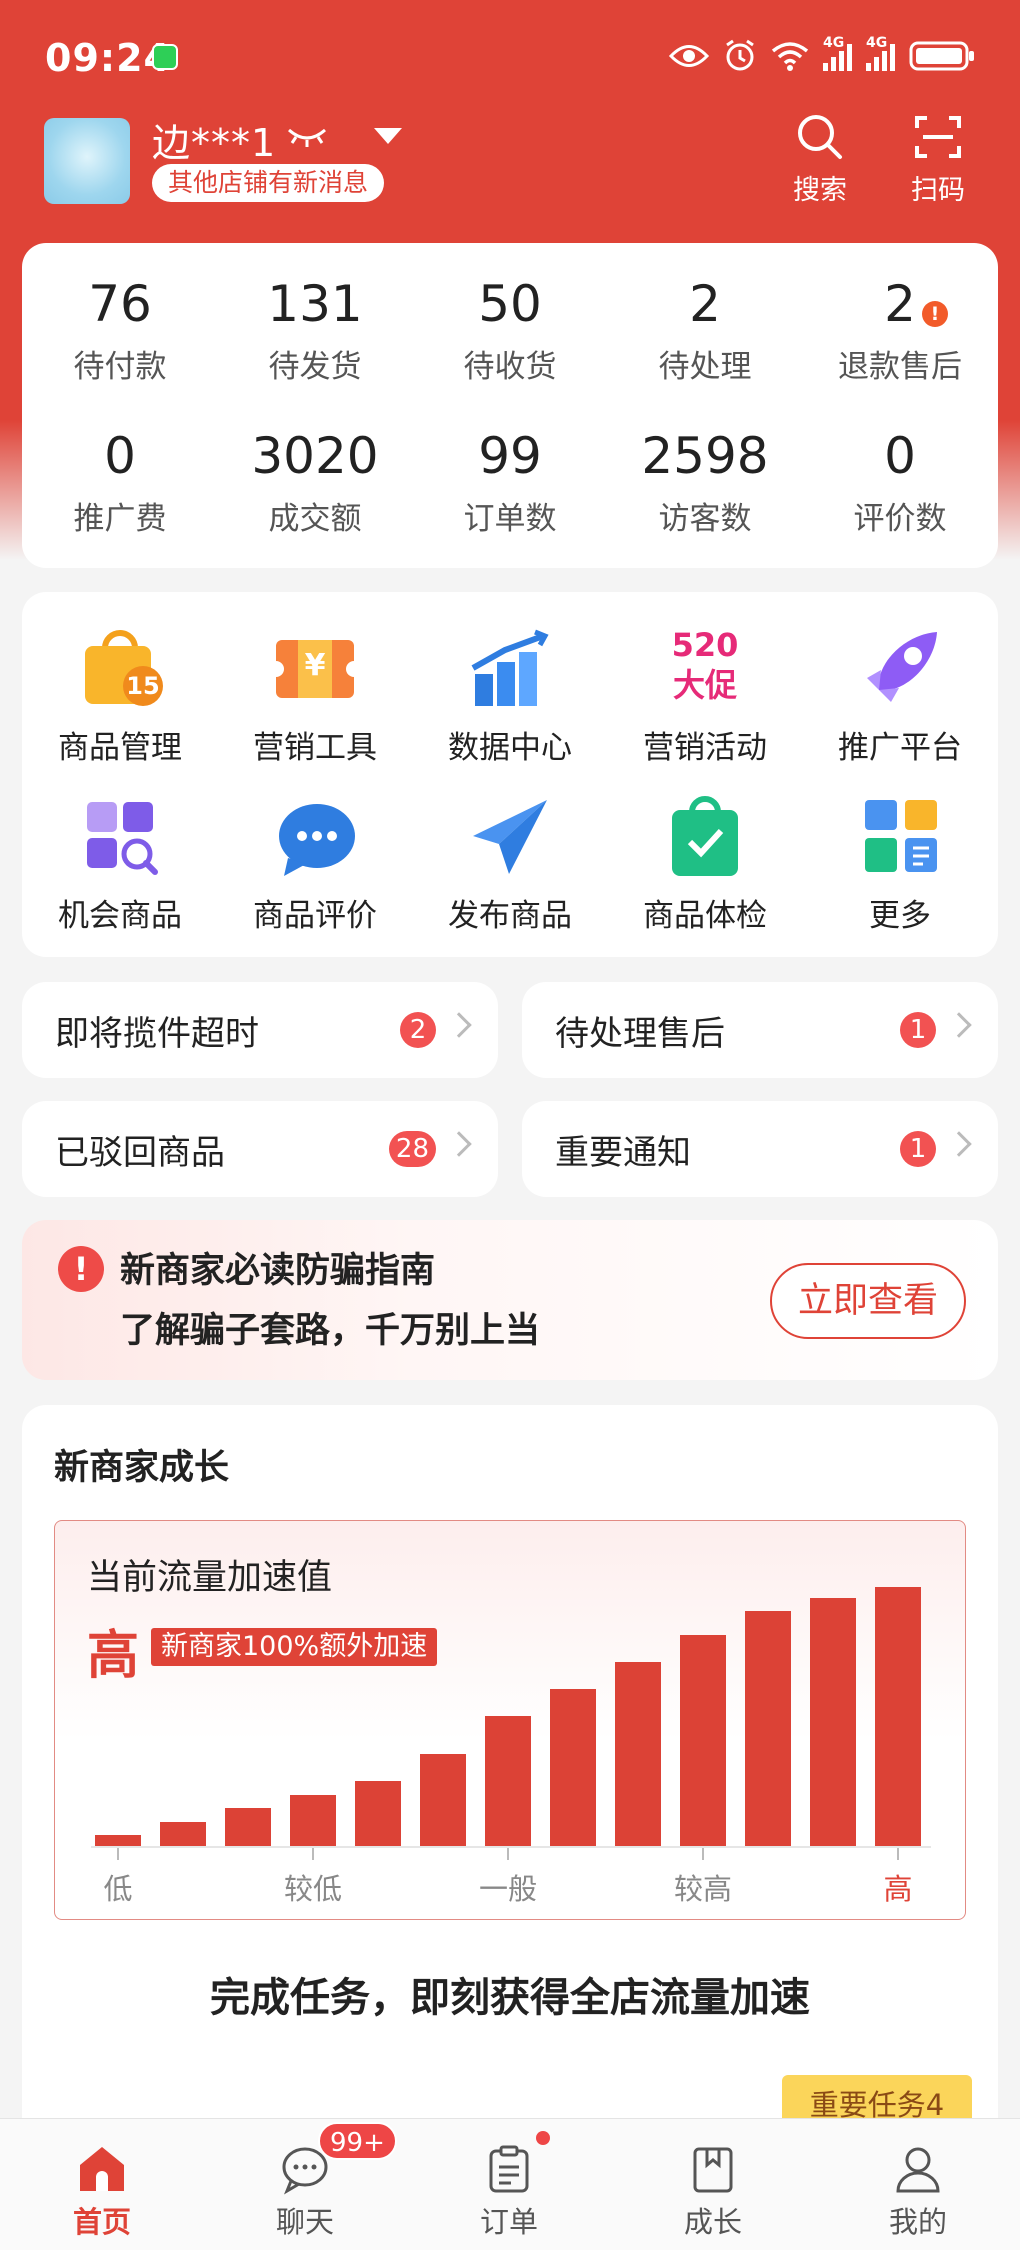 The width and height of the screenshot is (1020, 2250). Describe the element at coordinates (357, 2141) in the screenshot. I see `chat-unread-badge: 99+` at that location.